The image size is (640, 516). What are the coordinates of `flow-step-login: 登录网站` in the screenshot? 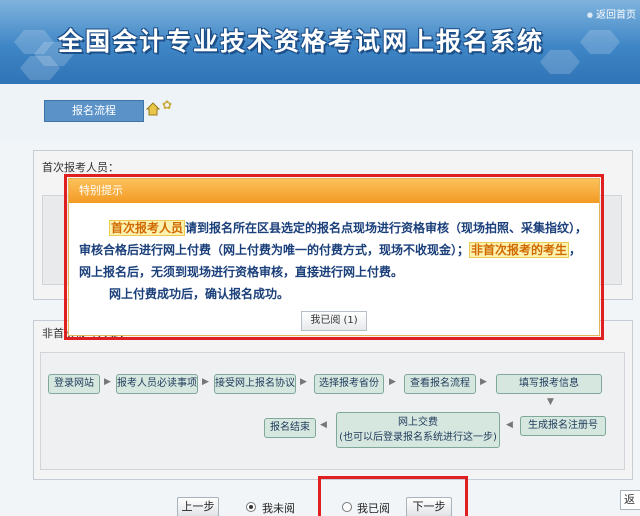 It's located at (74, 384).